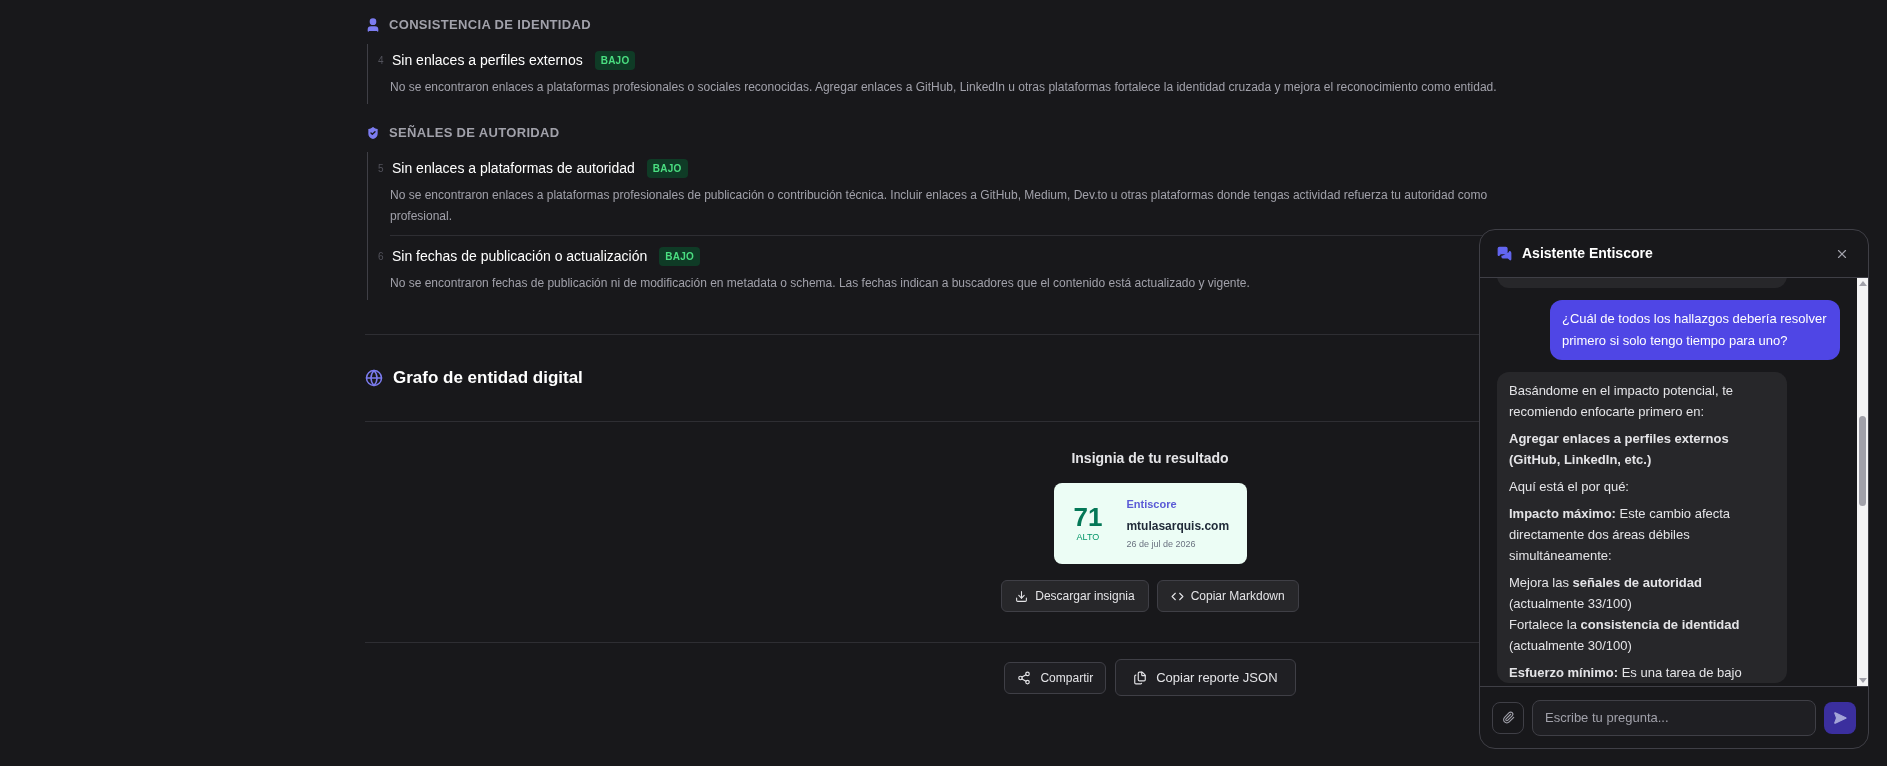 The width and height of the screenshot is (1887, 766). I want to click on chat-icon, so click(1504, 253).